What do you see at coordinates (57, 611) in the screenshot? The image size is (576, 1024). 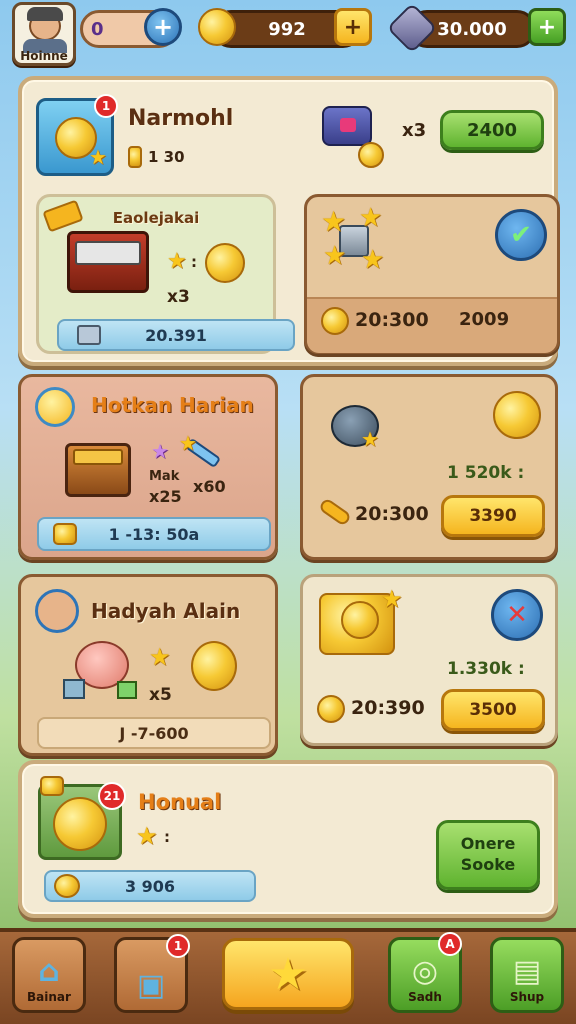 I see `gift-avatar-icon` at bounding box center [57, 611].